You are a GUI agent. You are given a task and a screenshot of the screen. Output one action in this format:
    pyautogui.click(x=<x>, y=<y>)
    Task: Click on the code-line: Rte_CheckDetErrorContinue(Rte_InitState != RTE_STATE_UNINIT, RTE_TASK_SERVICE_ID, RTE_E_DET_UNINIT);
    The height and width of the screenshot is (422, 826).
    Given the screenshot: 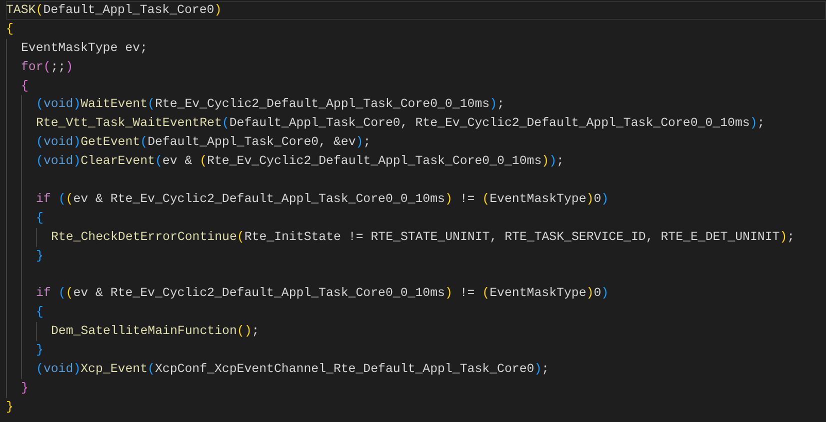 What is the action you would take?
    pyautogui.click(x=423, y=237)
    